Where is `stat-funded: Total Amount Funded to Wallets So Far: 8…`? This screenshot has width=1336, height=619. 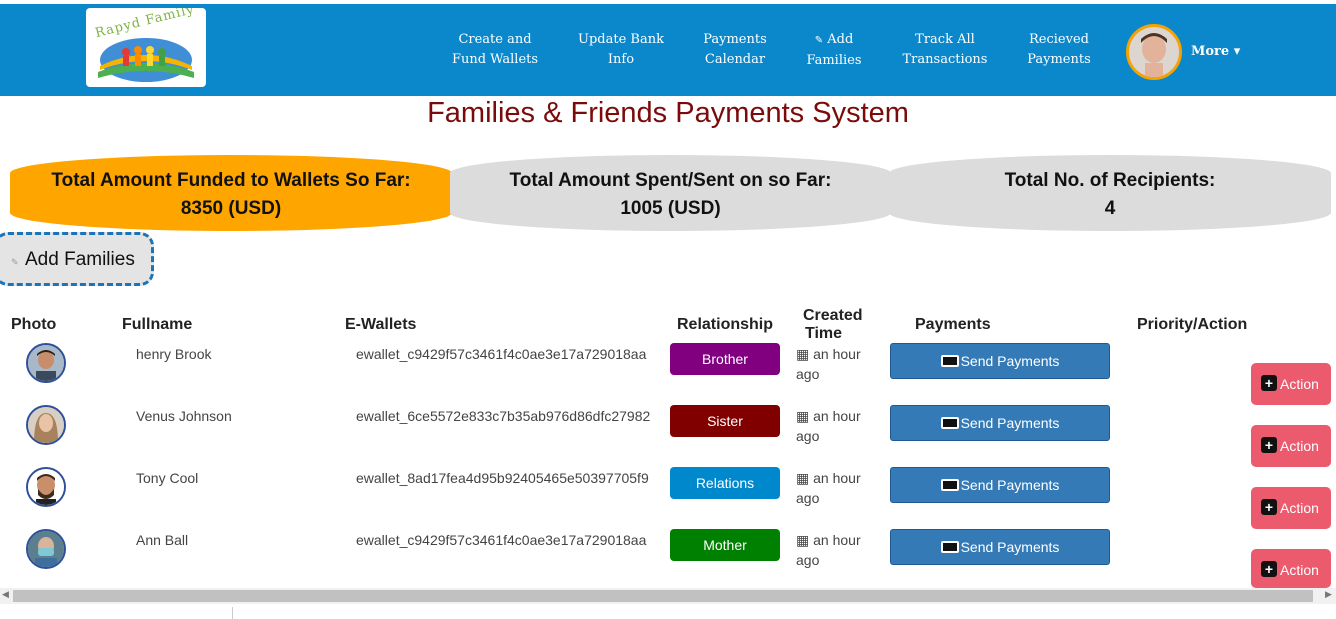 stat-funded: Total Amount Funded to Wallets So Far: 8… is located at coordinates (231, 193).